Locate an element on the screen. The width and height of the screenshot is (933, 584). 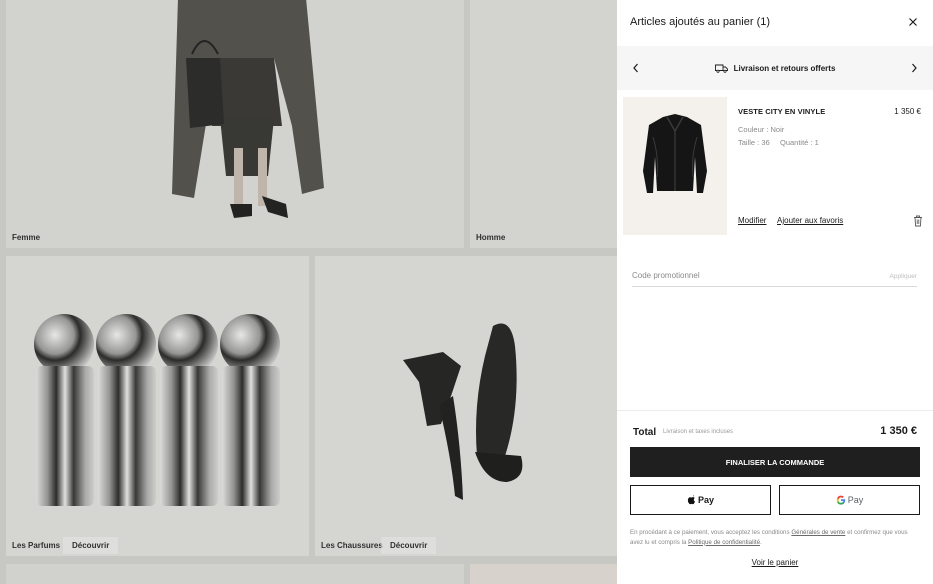
trash-icon is located at coordinates (918, 221).